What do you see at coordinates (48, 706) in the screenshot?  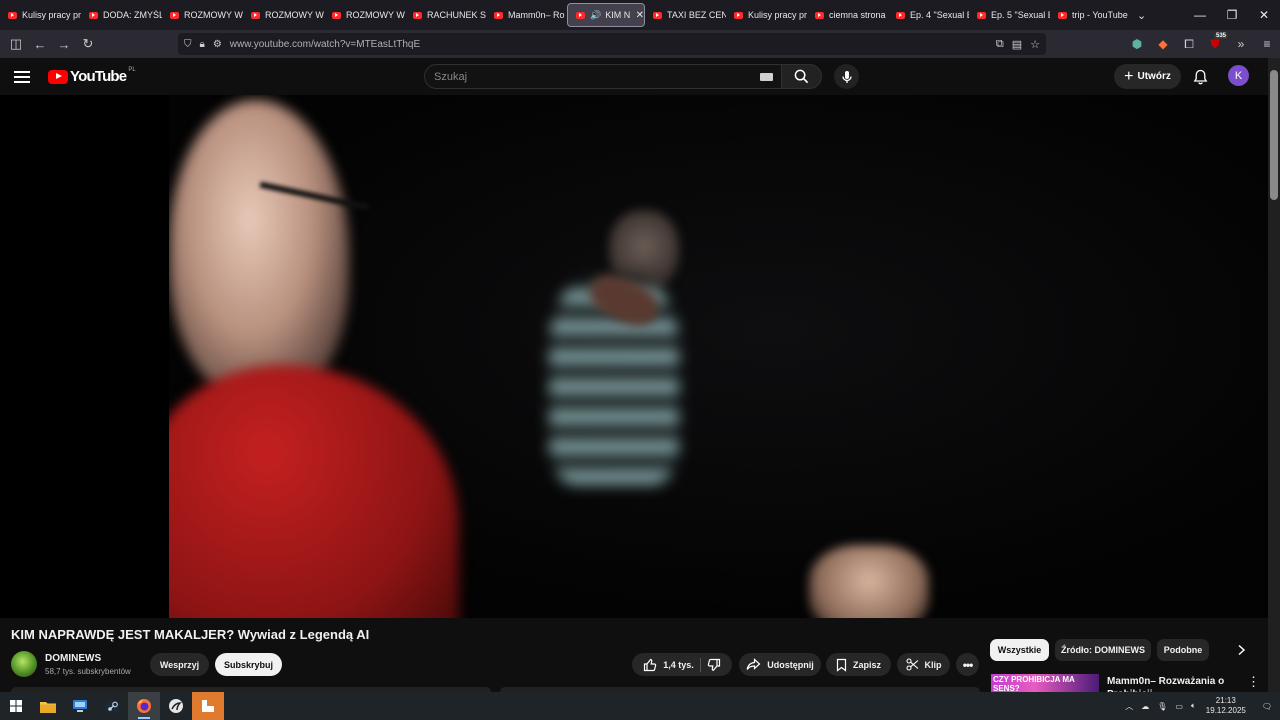 I see `taskbar-file-explorer` at bounding box center [48, 706].